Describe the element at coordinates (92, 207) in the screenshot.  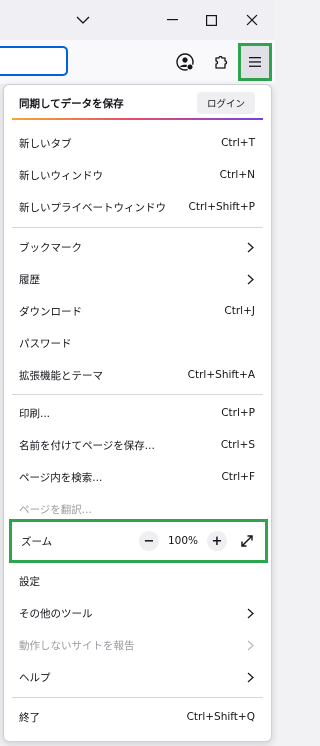
I see `menu-item-label: 新しいプライベートウィンドウ` at that location.